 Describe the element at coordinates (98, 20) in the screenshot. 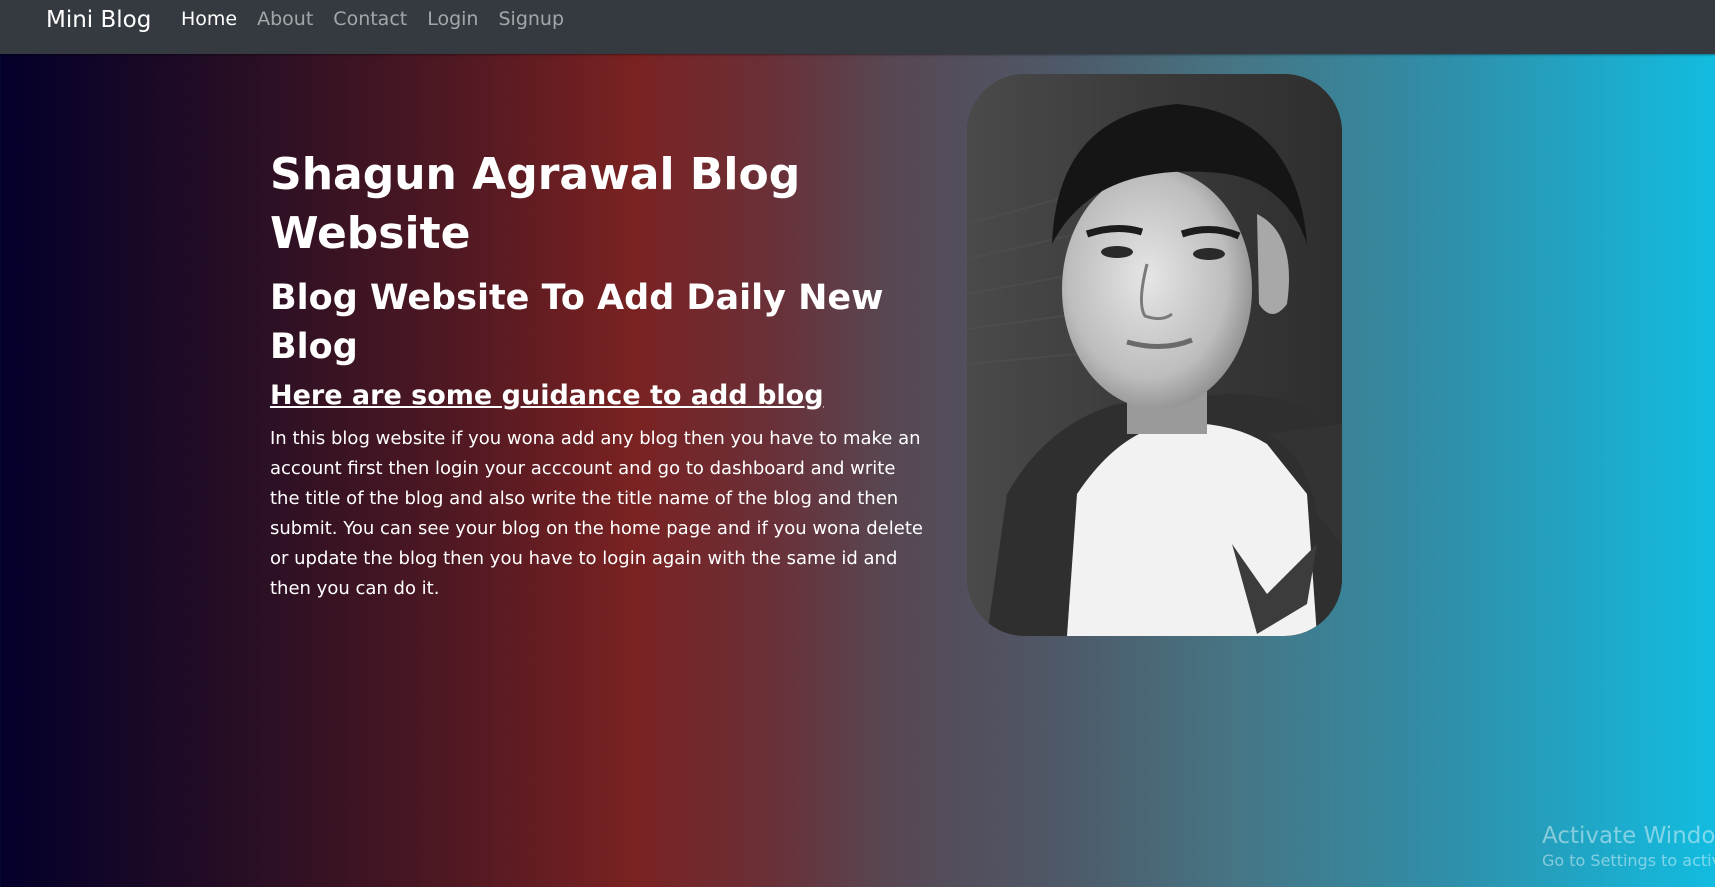

I see `brand-link: Mini Blog` at that location.